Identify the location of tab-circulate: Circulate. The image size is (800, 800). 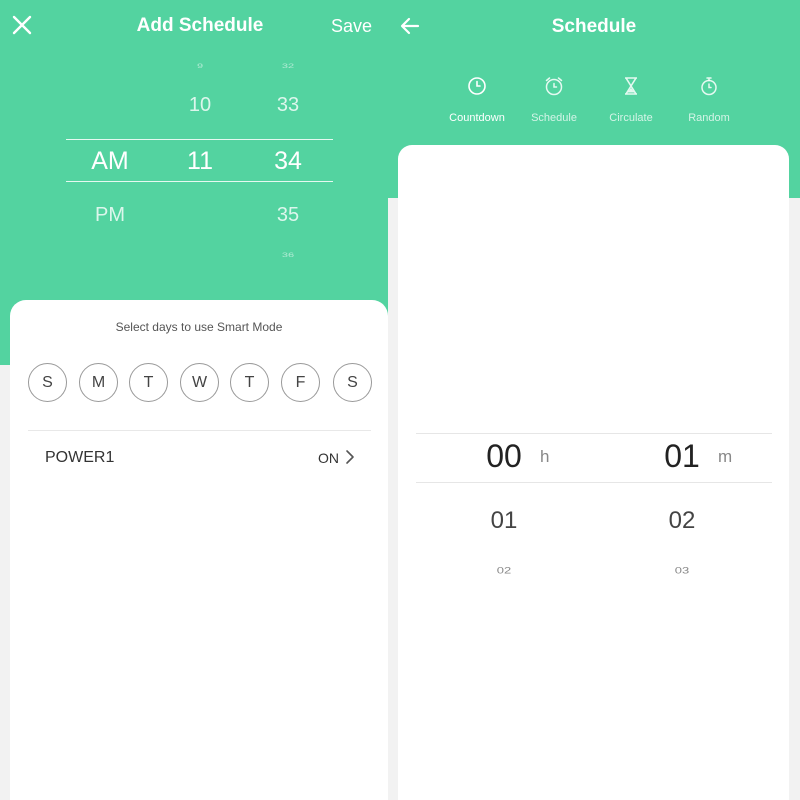
(631, 99).